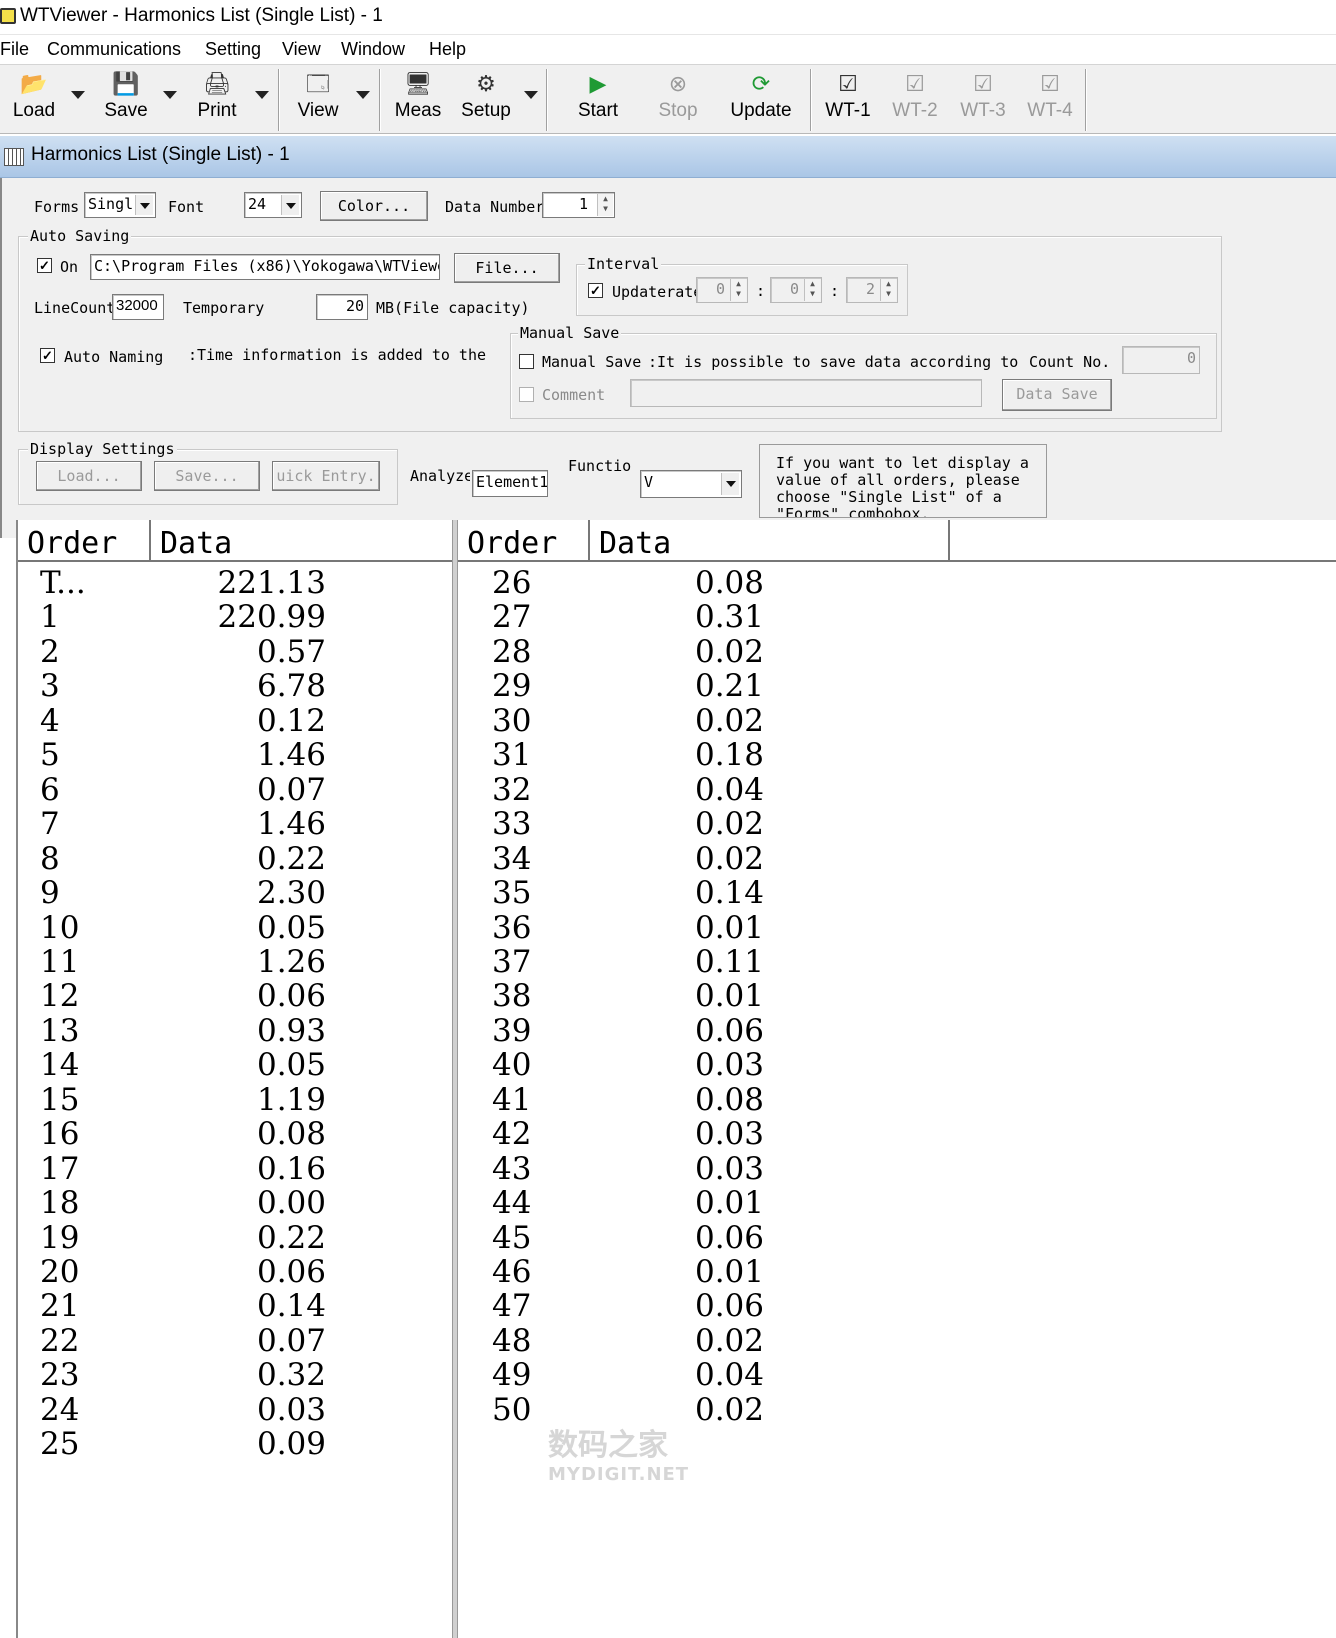 The image size is (1336, 1638). What do you see at coordinates (691, 484) in the screenshot?
I see `function-combo: V` at bounding box center [691, 484].